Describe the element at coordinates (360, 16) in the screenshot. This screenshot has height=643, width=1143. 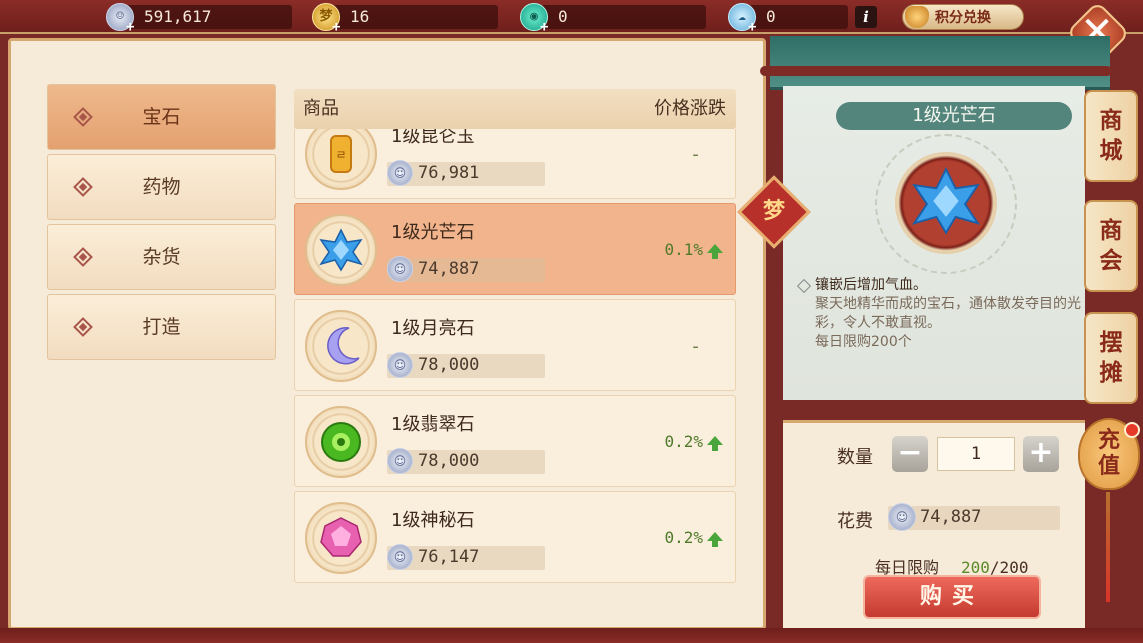
I see `gold-value: 16` at that location.